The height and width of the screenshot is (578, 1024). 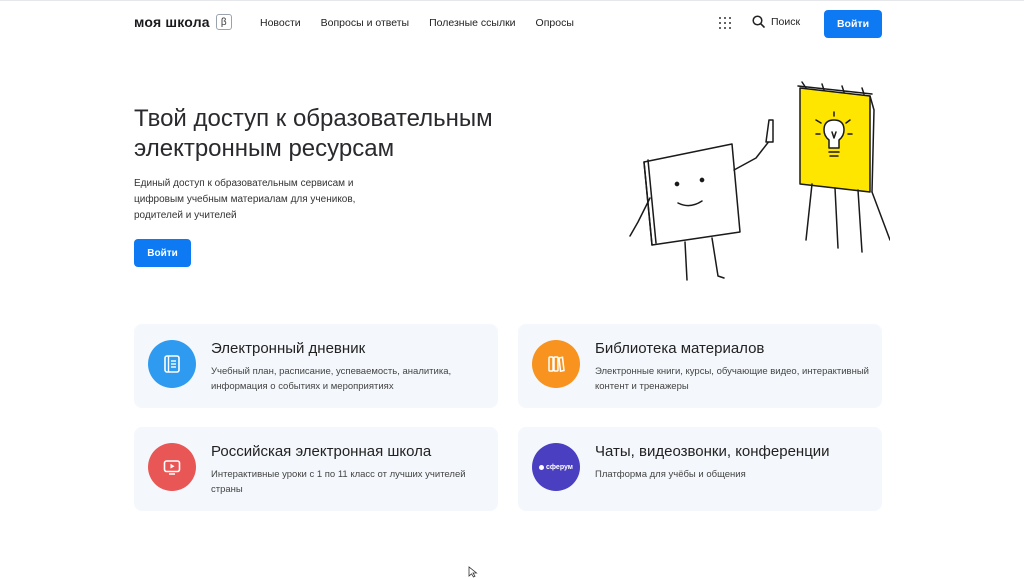 What do you see at coordinates (473, 572) in the screenshot?
I see `mouse-cursor-icon` at bounding box center [473, 572].